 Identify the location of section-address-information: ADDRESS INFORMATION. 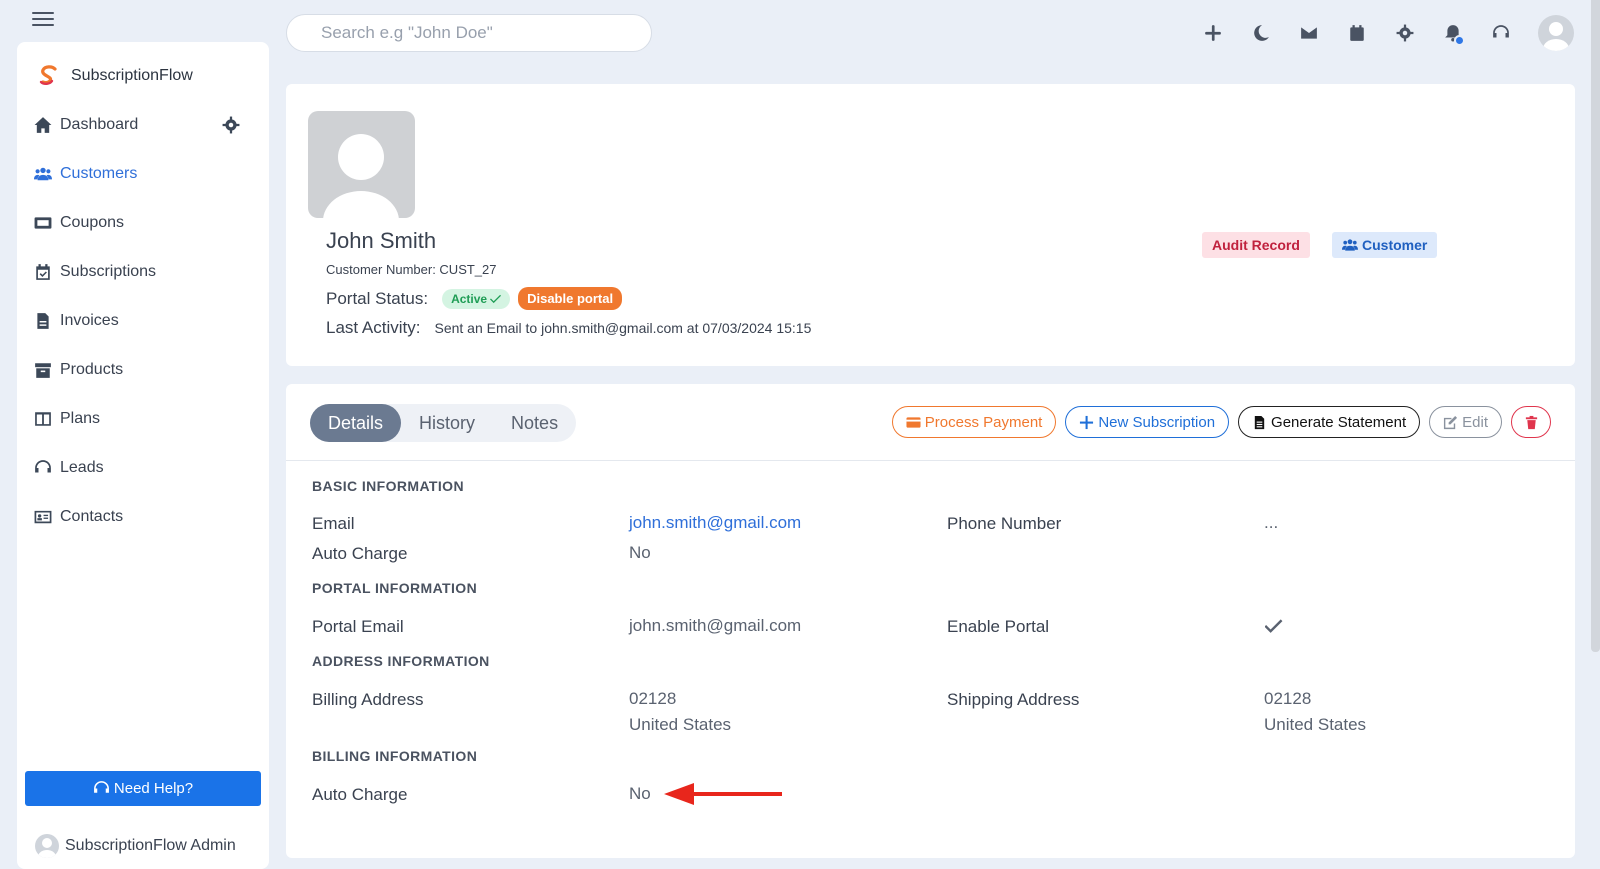
(401, 661).